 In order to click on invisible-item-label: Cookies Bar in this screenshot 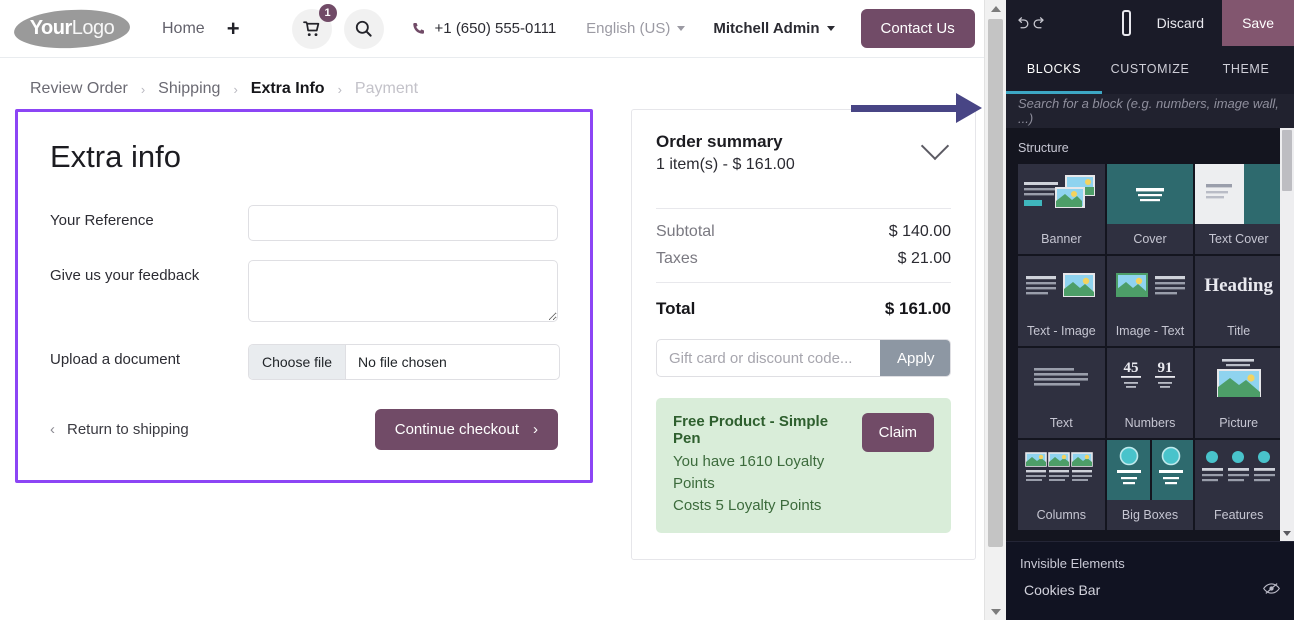, I will do `click(1062, 590)`.